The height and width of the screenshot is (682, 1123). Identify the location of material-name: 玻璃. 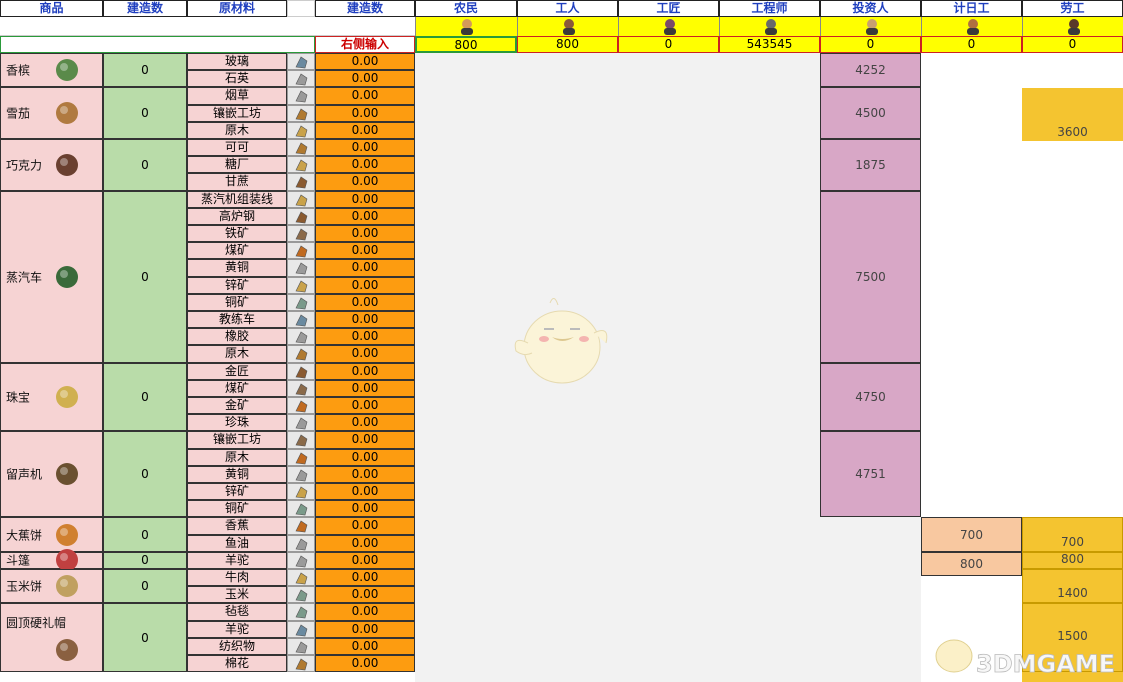
(237, 62).